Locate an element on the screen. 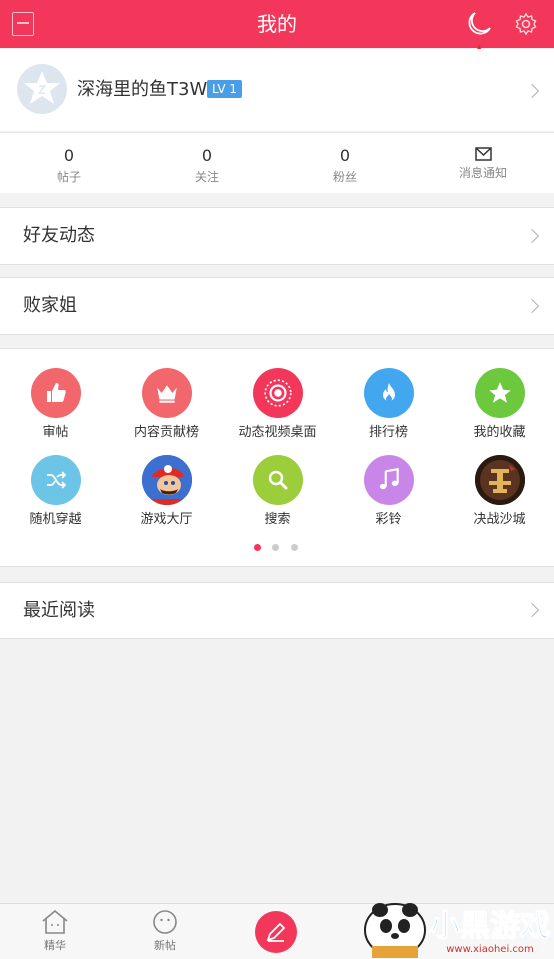 The image size is (554, 959). username: 深海里的鱼T3W is located at coordinates (142, 89).